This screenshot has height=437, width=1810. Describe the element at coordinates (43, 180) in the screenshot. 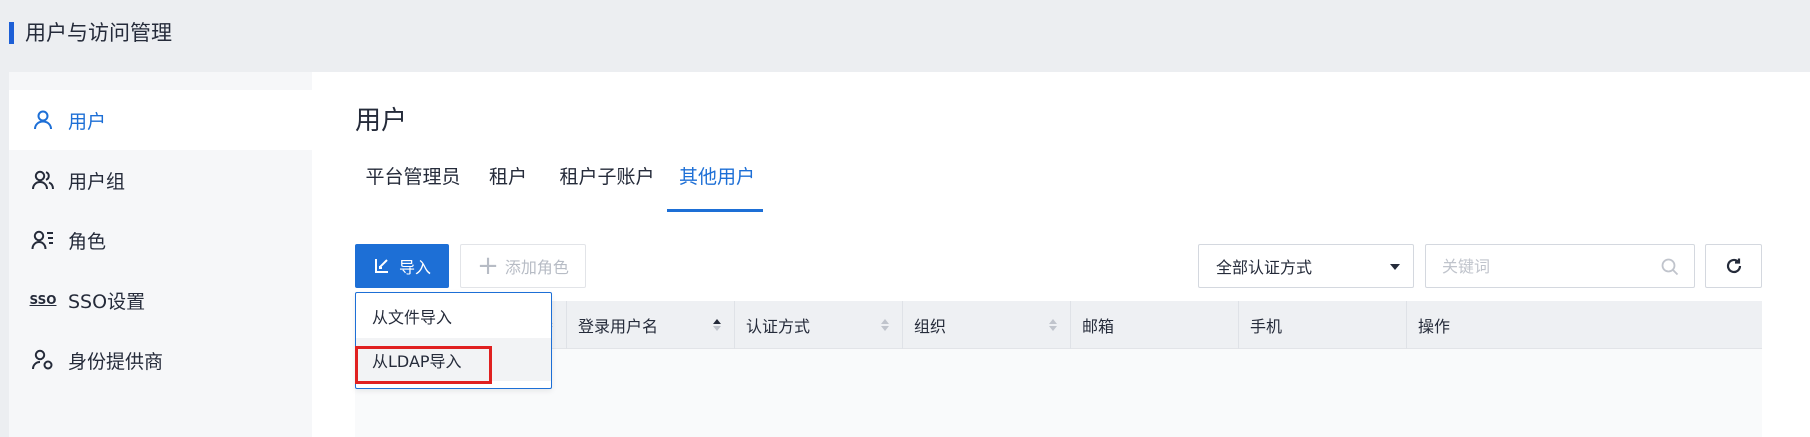

I see `user-group-icon` at that location.